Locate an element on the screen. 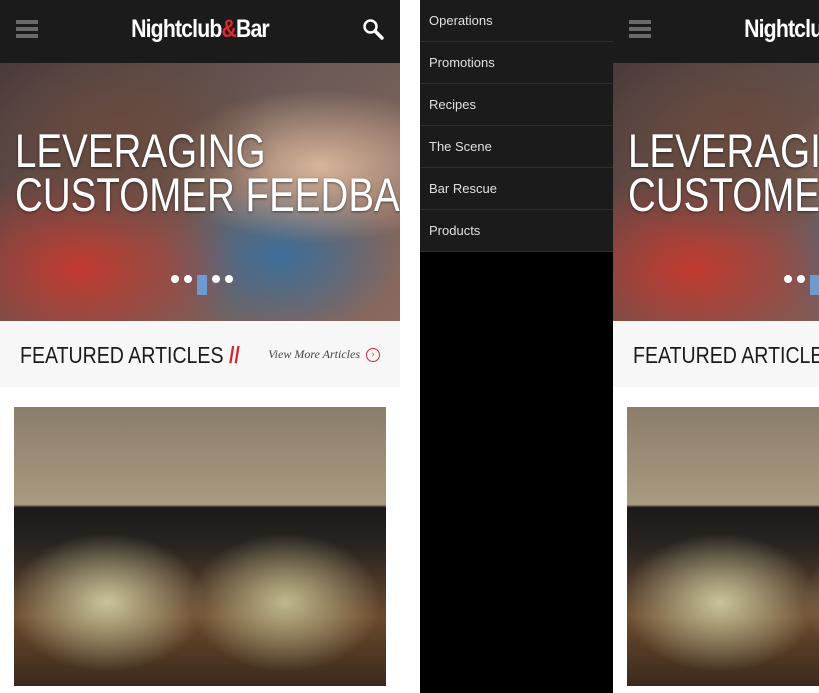 Image resolution: width=819 pixels, height=693 pixels. menu-item-products: Products is located at coordinates (516, 231).